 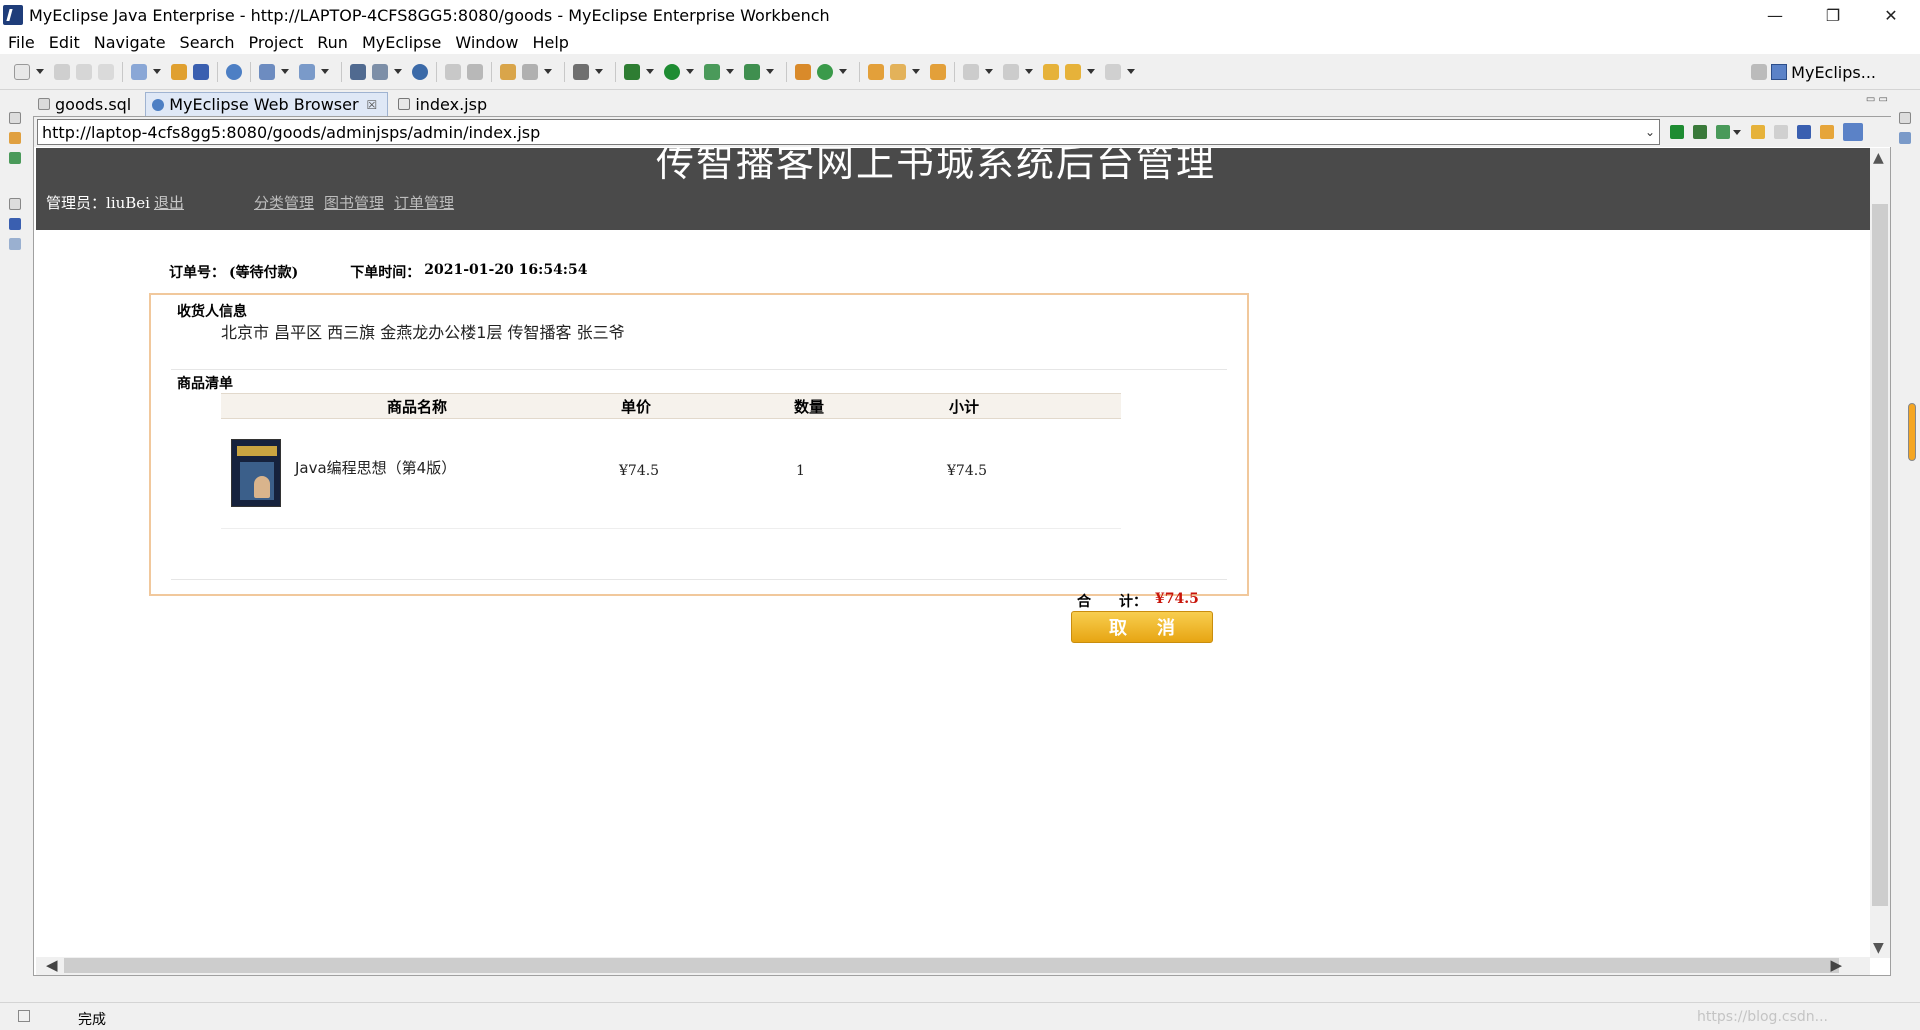 What do you see at coordinates (1759, 72) in the screenshot?
I see `open-perspective-icon` at bounding box center [1759, 72].